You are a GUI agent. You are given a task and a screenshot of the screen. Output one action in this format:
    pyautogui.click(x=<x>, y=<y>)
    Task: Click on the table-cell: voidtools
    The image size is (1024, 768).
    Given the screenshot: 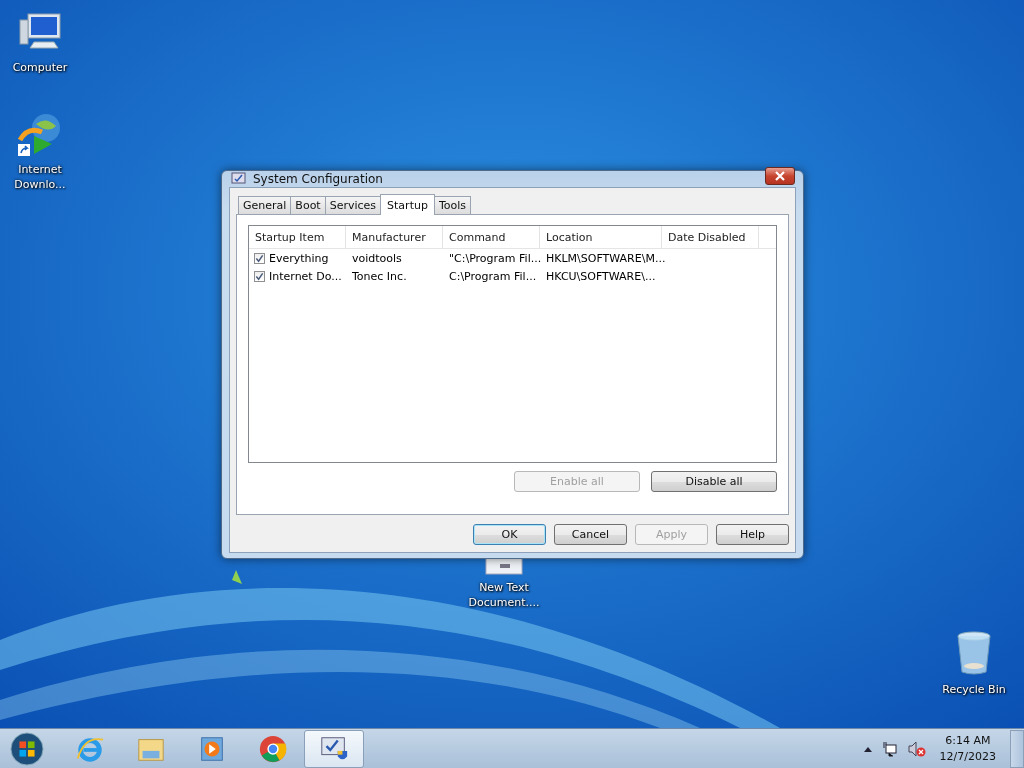 What is the action you would take?
    pyautogui.click(x=377, y=258)
    